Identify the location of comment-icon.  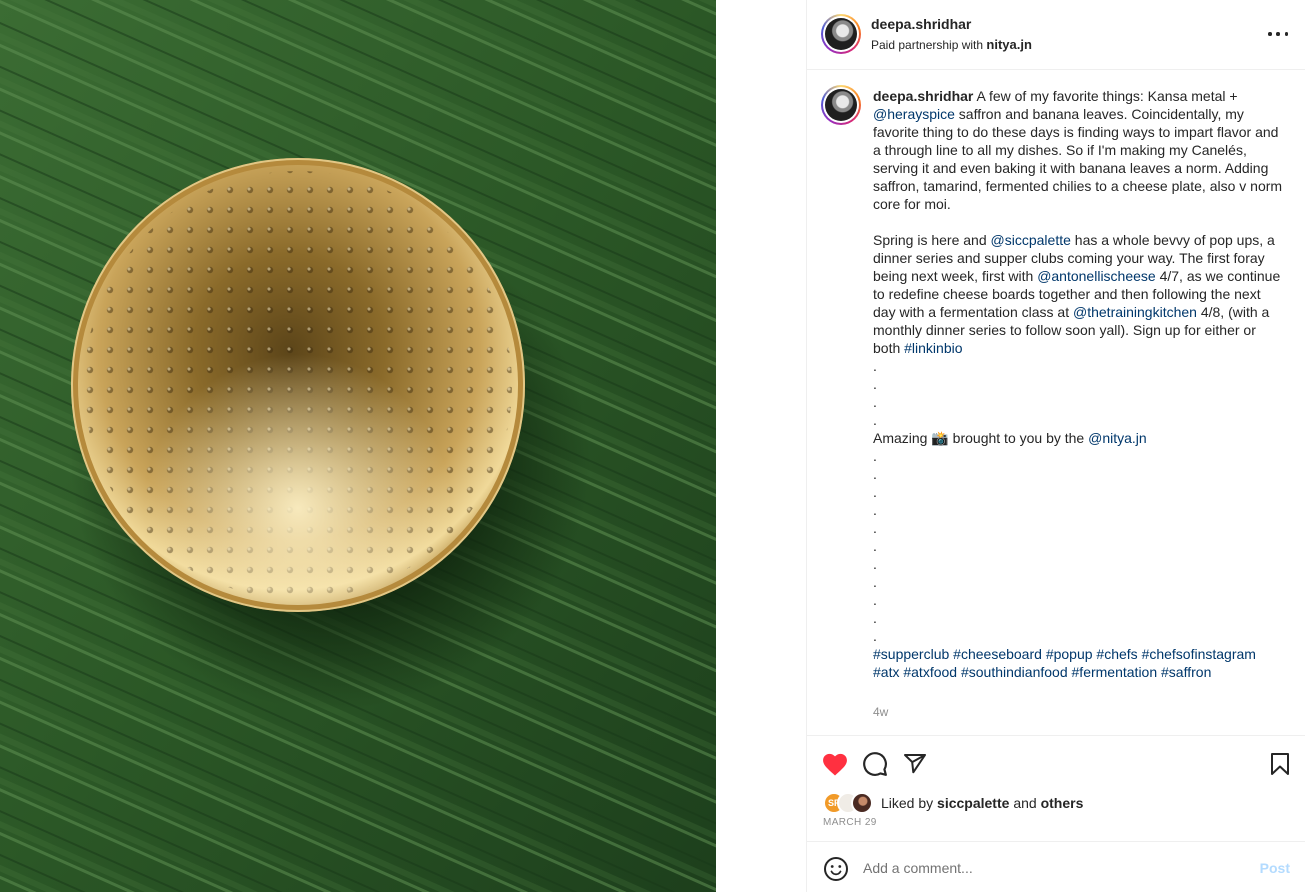
(875, 764).